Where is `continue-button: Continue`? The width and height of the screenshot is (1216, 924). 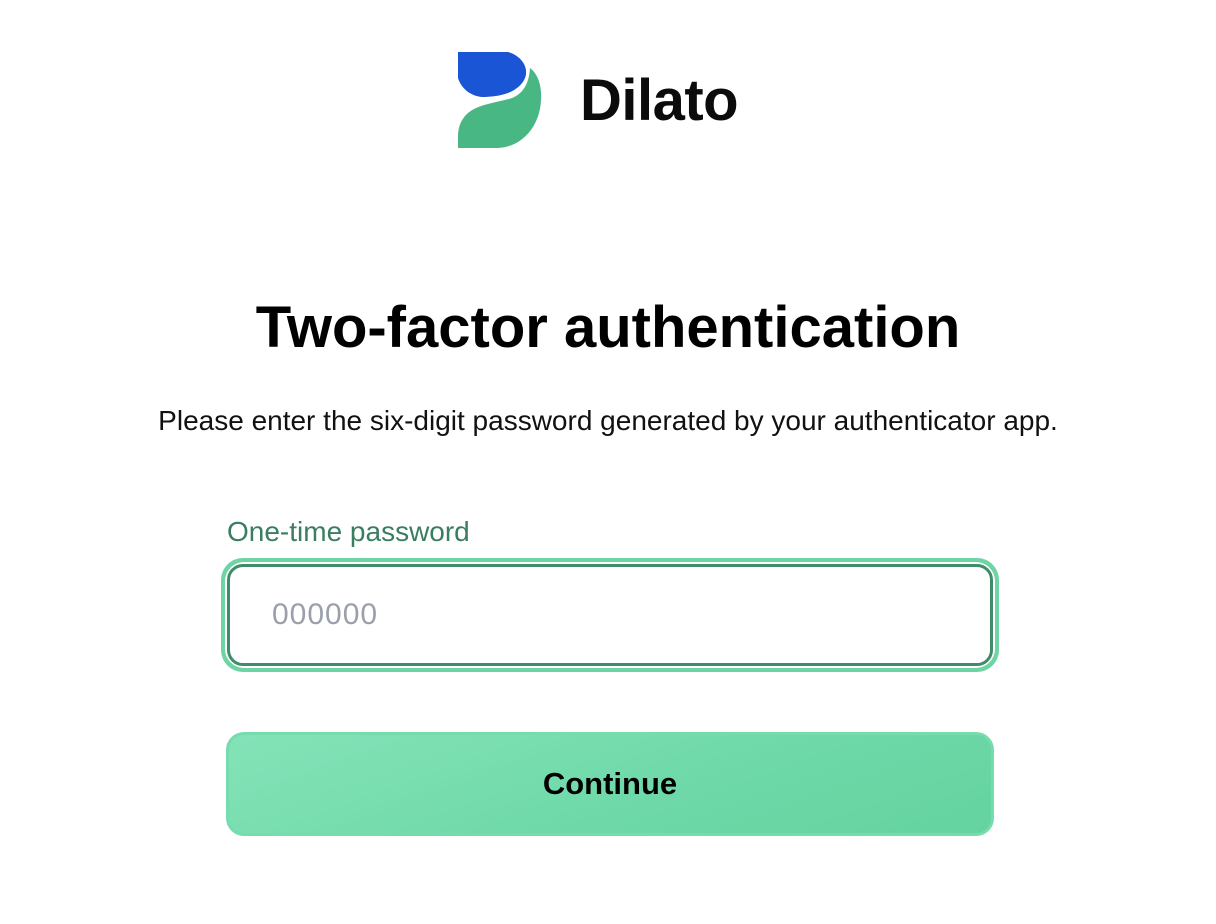 continue-button: Continue is located at coordinates (610, 784).